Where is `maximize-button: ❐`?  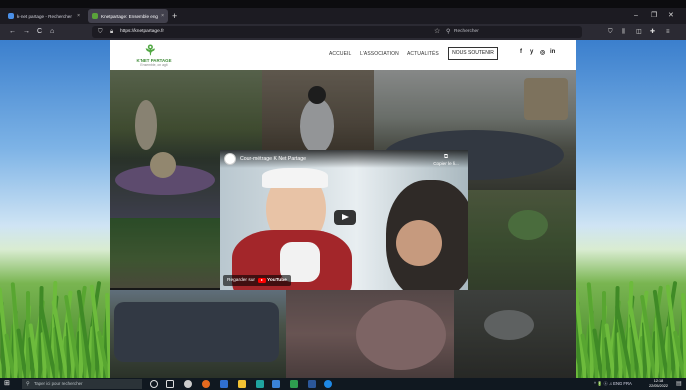
maximize-button: ❐ is located at coordinates (654, 16).